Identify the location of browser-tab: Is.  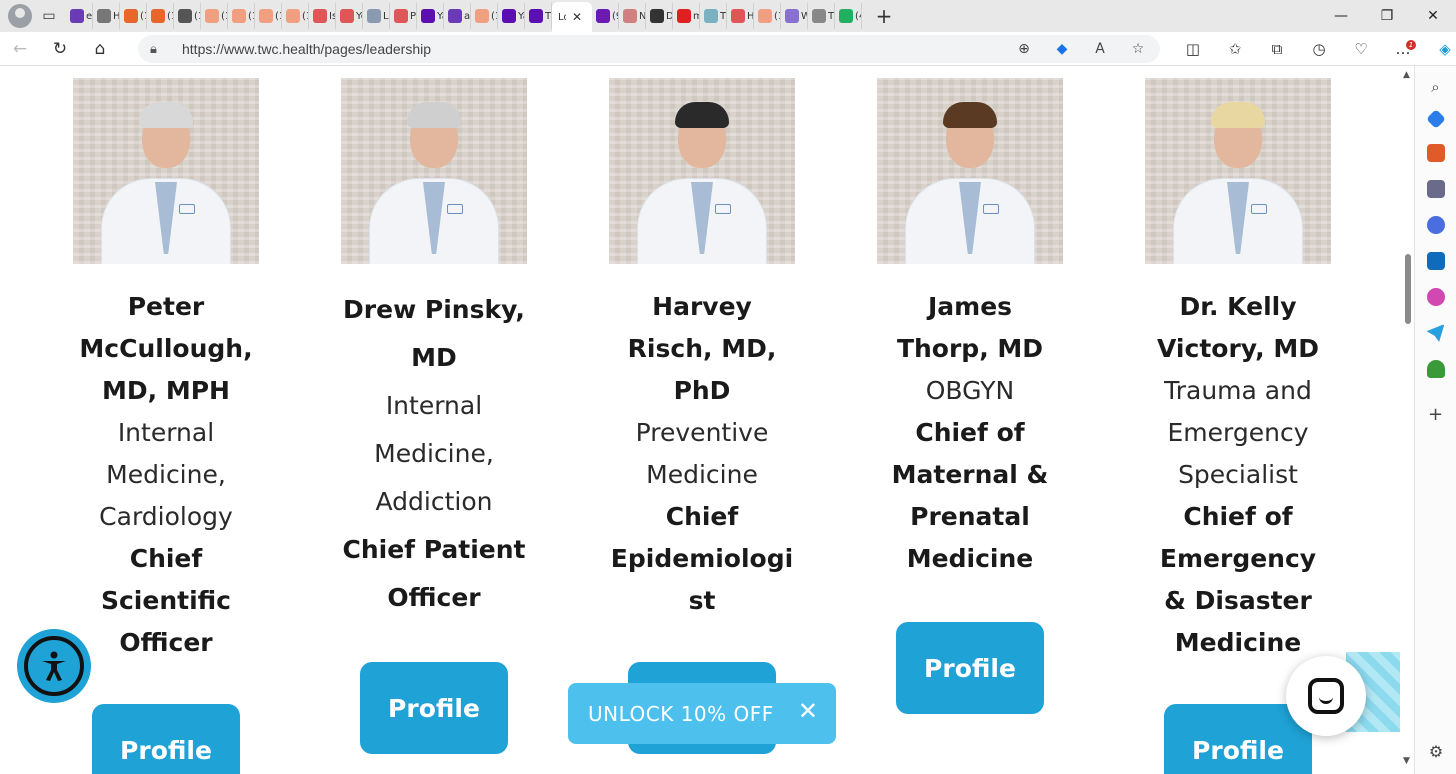
(322, 16).